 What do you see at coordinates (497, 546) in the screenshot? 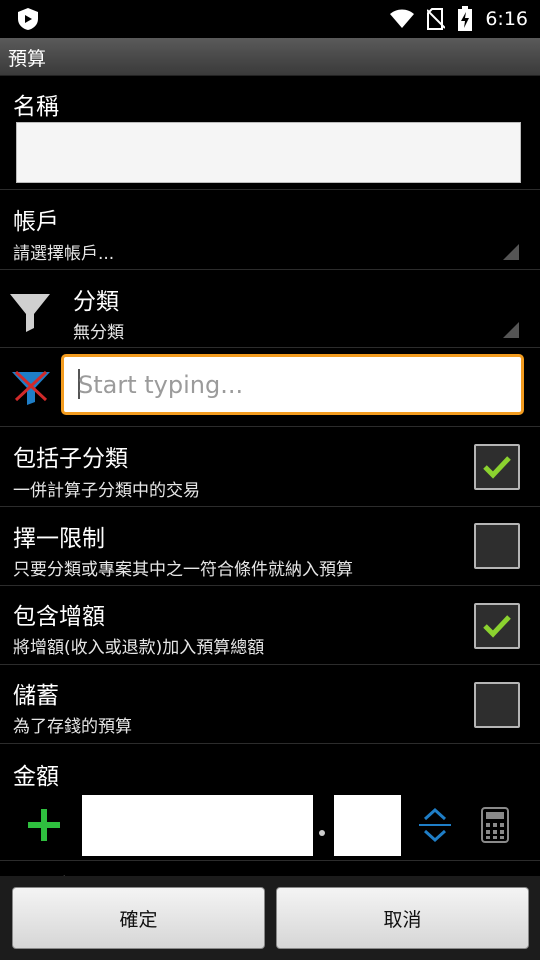
I see `select-one-limit-checkbox` at bounding box center [497, 546].